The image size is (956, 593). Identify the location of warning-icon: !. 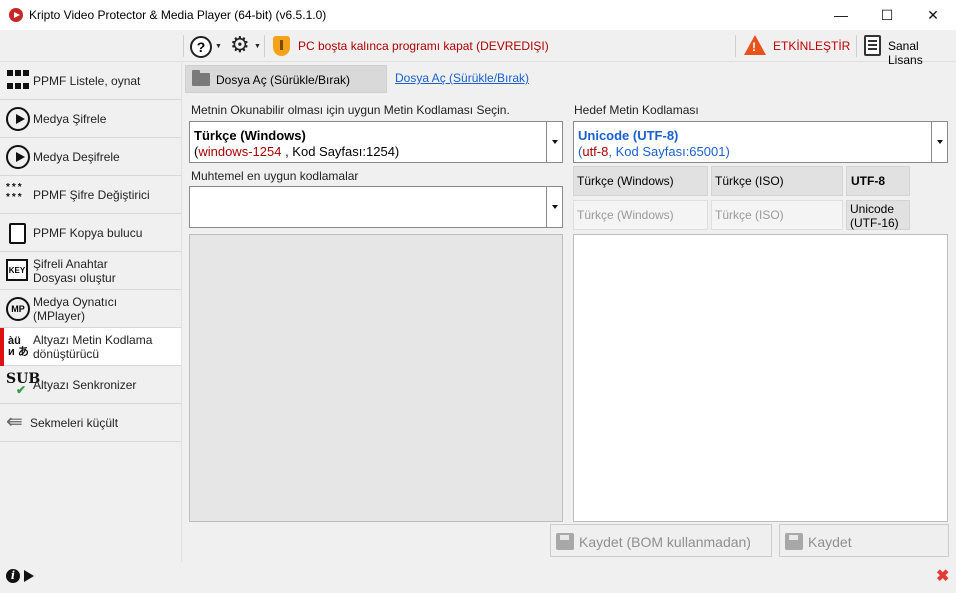
(755, 45).